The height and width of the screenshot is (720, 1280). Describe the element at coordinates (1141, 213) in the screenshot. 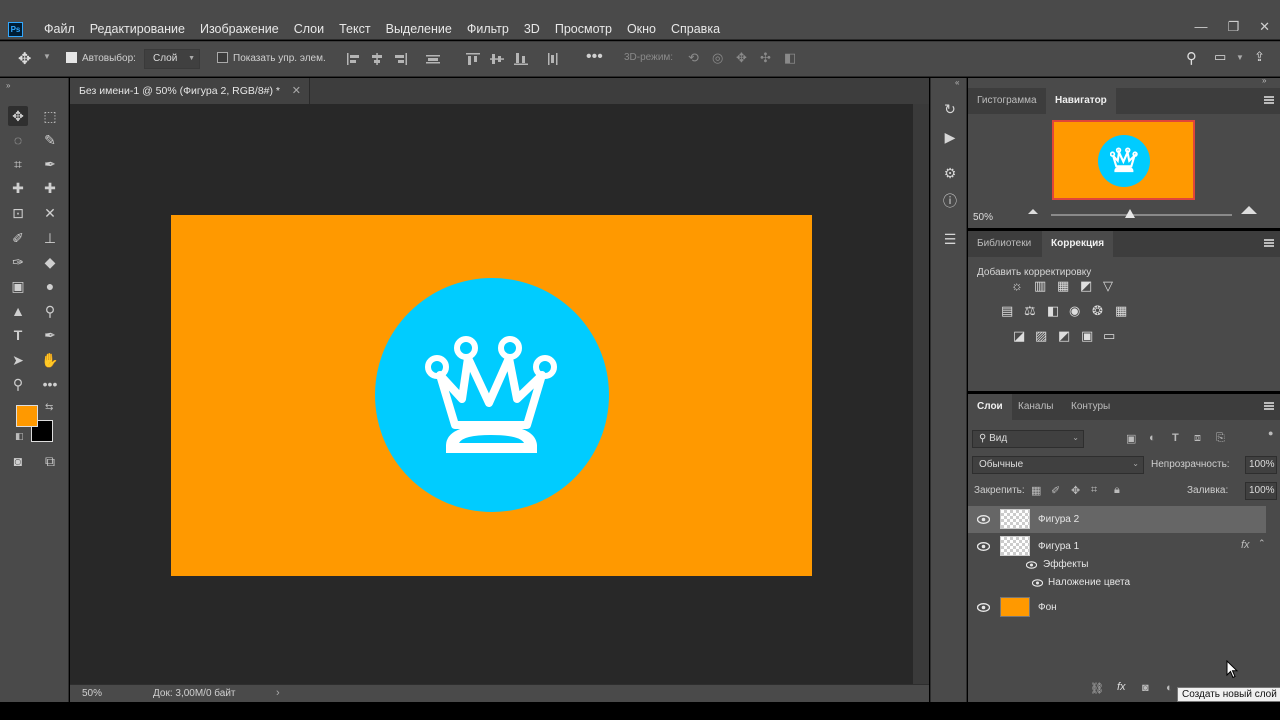

I see `navigator-zoom-slider` at that location.